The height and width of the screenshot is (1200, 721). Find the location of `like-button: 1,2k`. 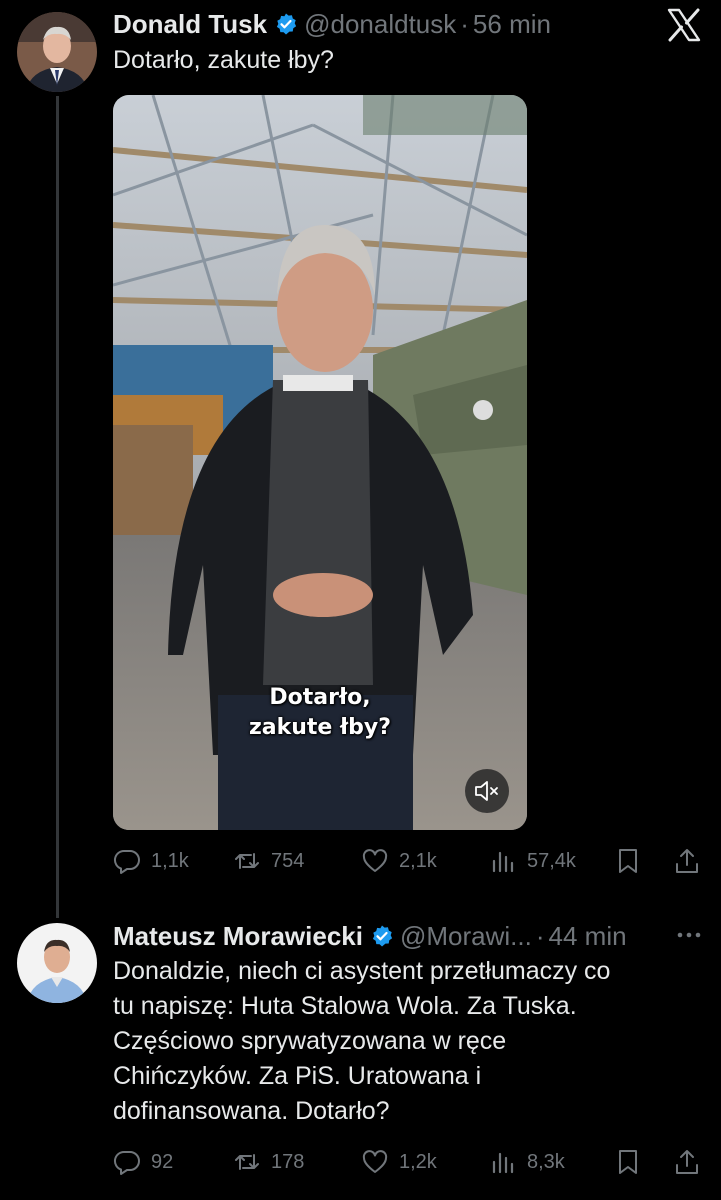

like-button: 1,2k is located at coordinates (399, 1162).